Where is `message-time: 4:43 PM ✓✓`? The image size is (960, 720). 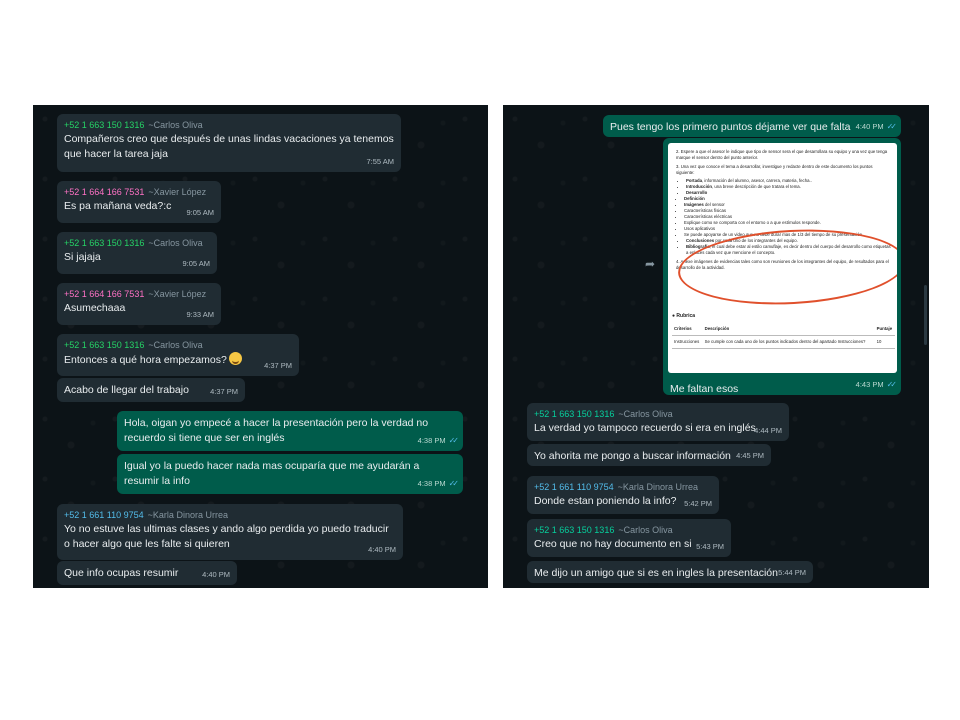
message-time: 4:43 PM ✓✓ is located at coordinates (876, 384).